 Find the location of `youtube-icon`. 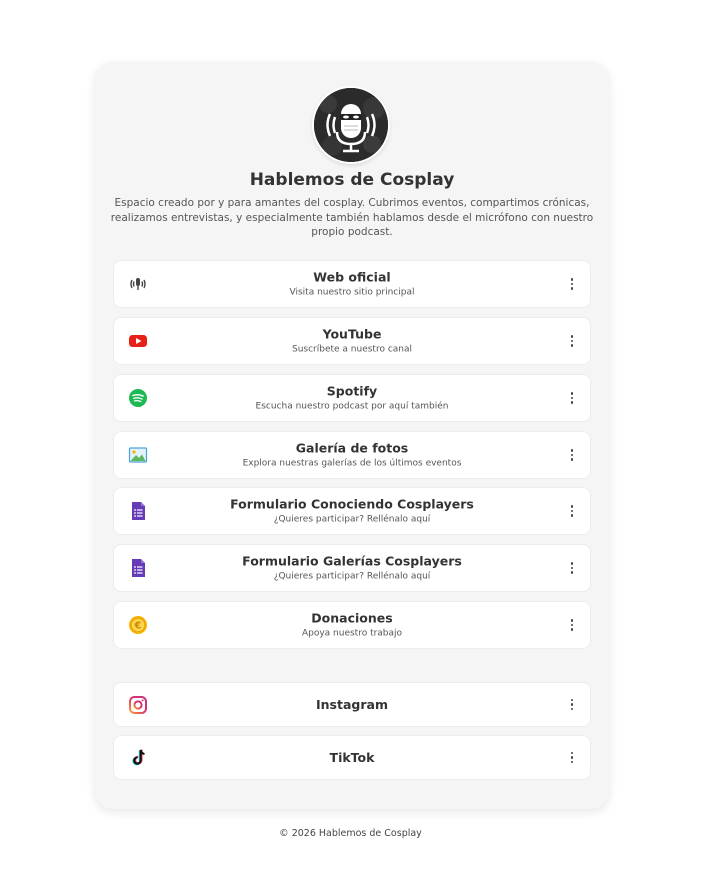

youtube-icon is located at coordinates (138, 341).